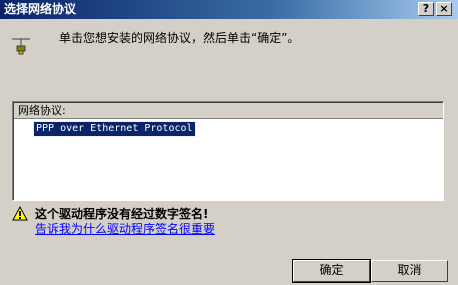 This screenshot has height=285, width=458. Describe the element at coordinates (444, 9) in the screenshot. I see `close-button: ×` at that location.